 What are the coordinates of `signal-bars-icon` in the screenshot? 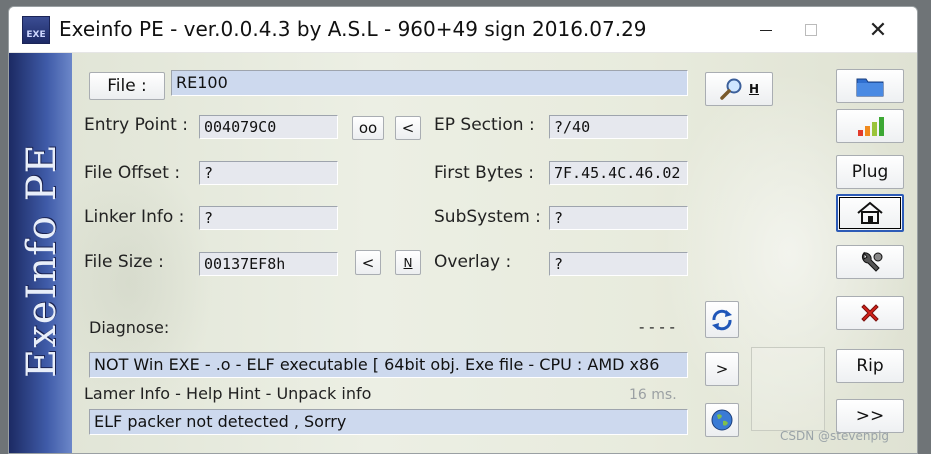 It's located at (871, 126).